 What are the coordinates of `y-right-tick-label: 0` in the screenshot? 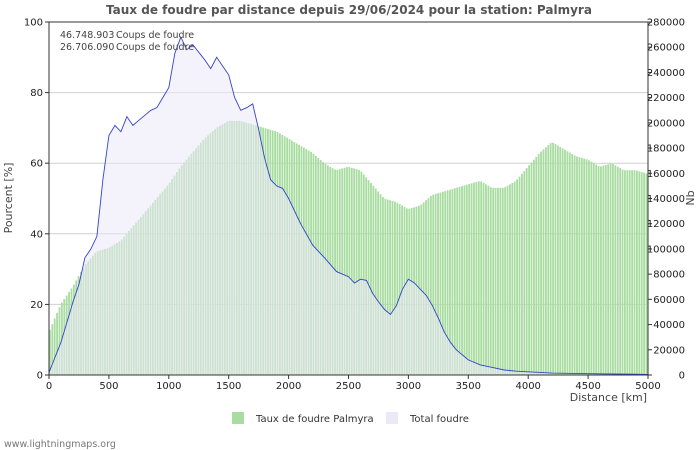 It's located at (682, 376).